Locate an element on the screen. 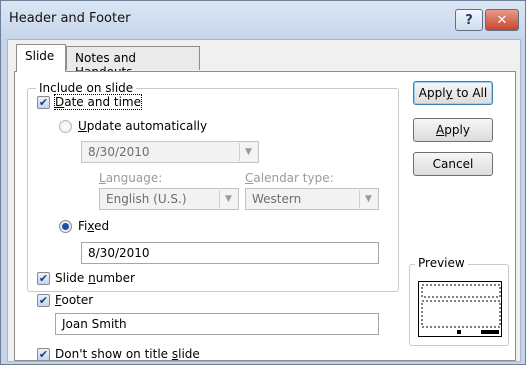 This screenshot has height=365, width=526. cancel-label: Cancel is located at coordinates (453, 164).